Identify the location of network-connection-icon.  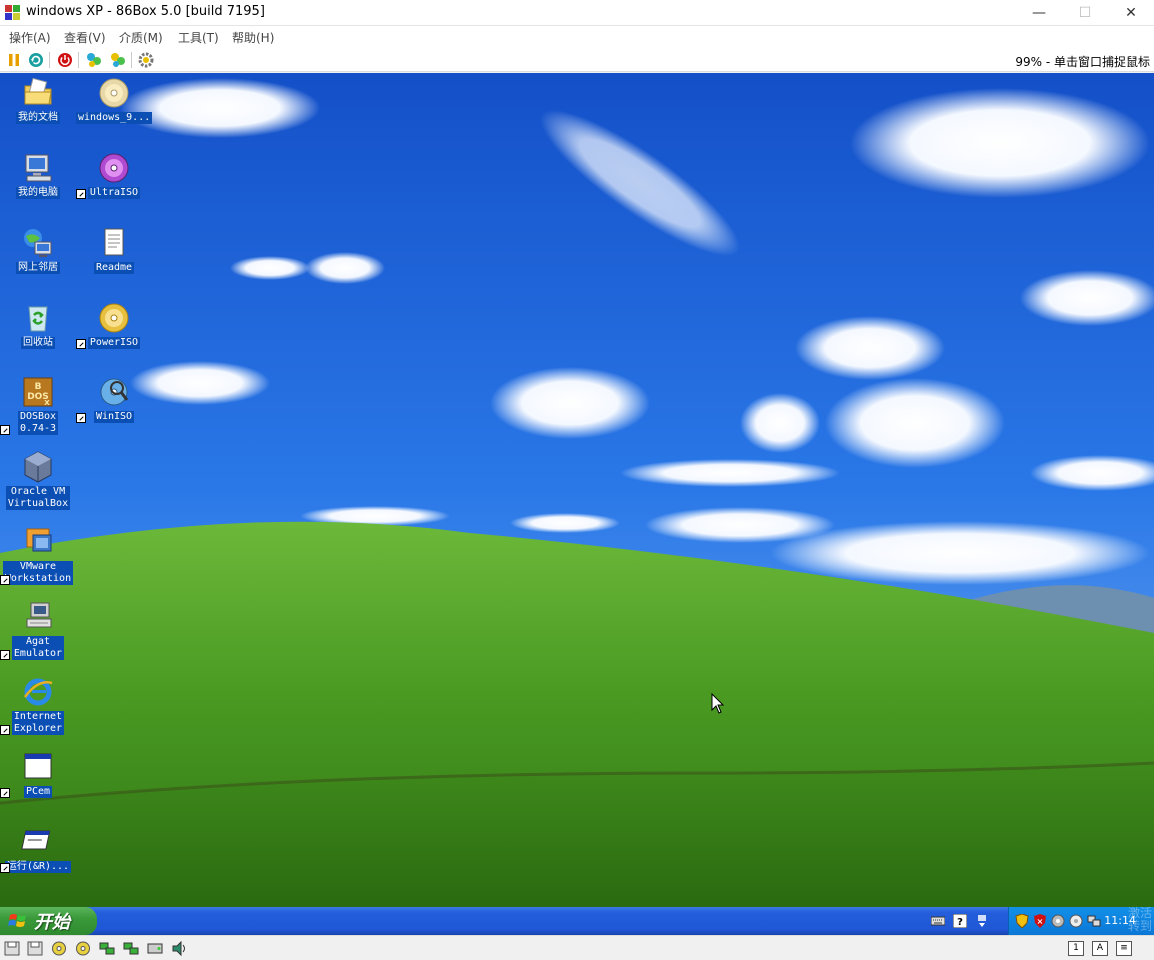
(1094, 921).